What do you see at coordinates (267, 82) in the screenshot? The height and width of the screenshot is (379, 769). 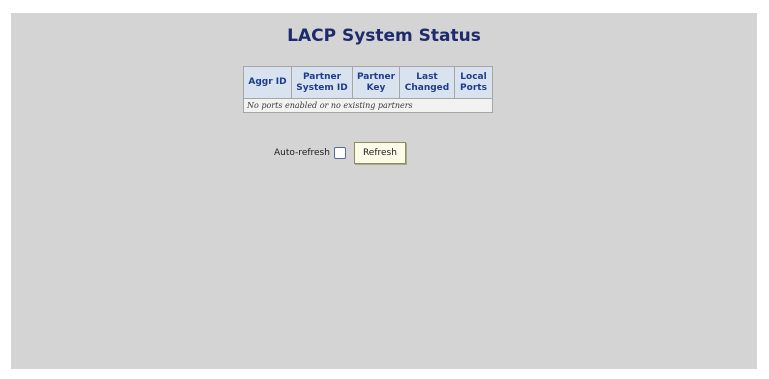 I see `column-header-aggr-id: Aggr ID` at bounding box center [267, 82].